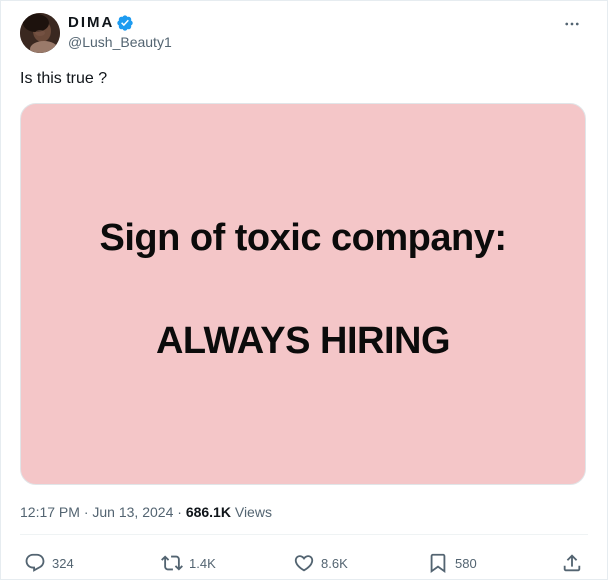  Describe the element at coordinates (202, 563) in the screenshot. I see `repost-count: 1.4K` at that location.